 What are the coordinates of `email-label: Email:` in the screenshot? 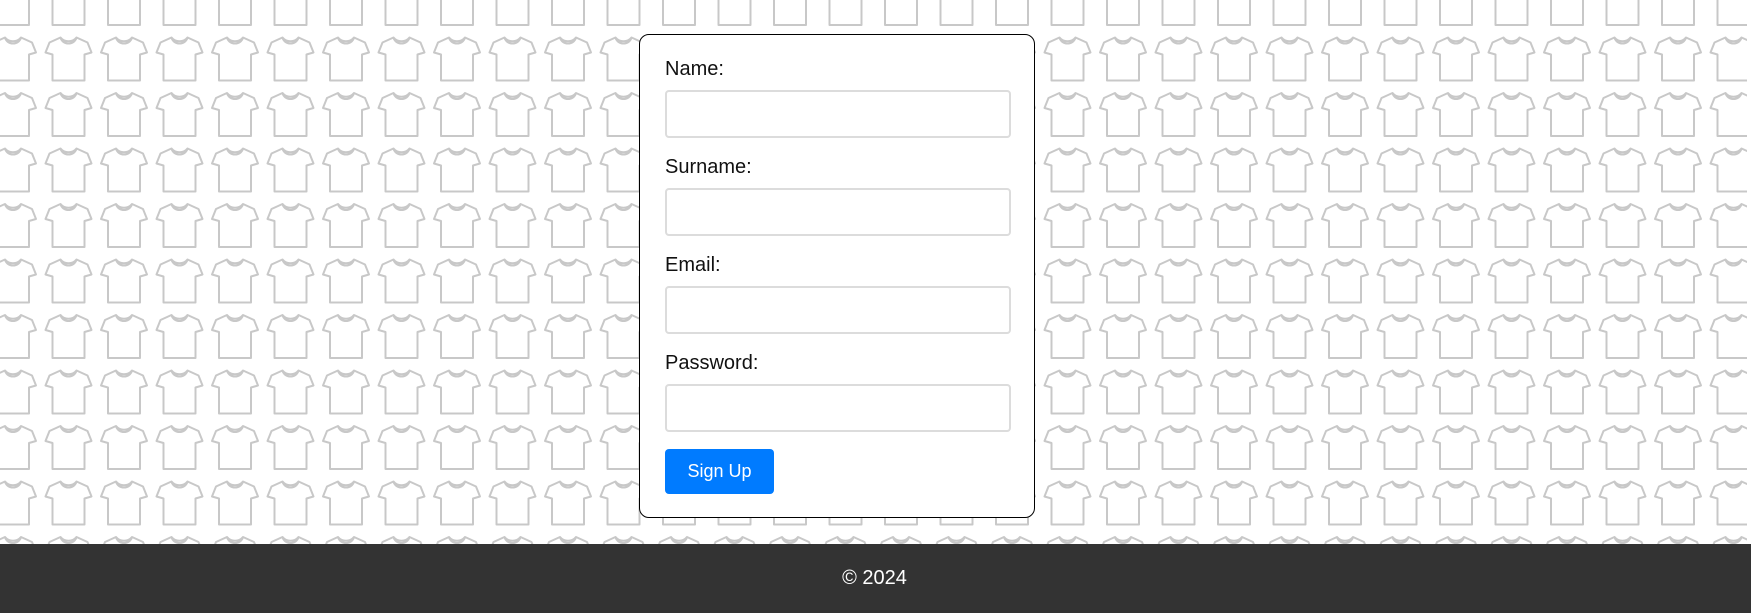 It's located at (693, 265).